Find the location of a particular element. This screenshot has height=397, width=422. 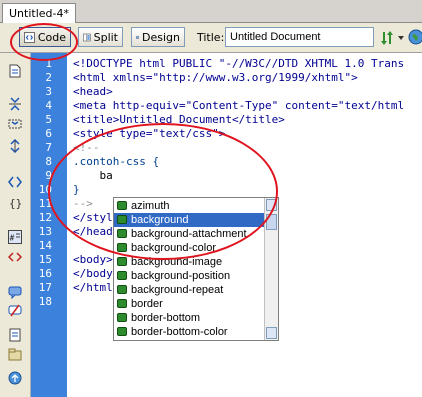

code-hint-label: background-color is located at coordinates (173, 248).